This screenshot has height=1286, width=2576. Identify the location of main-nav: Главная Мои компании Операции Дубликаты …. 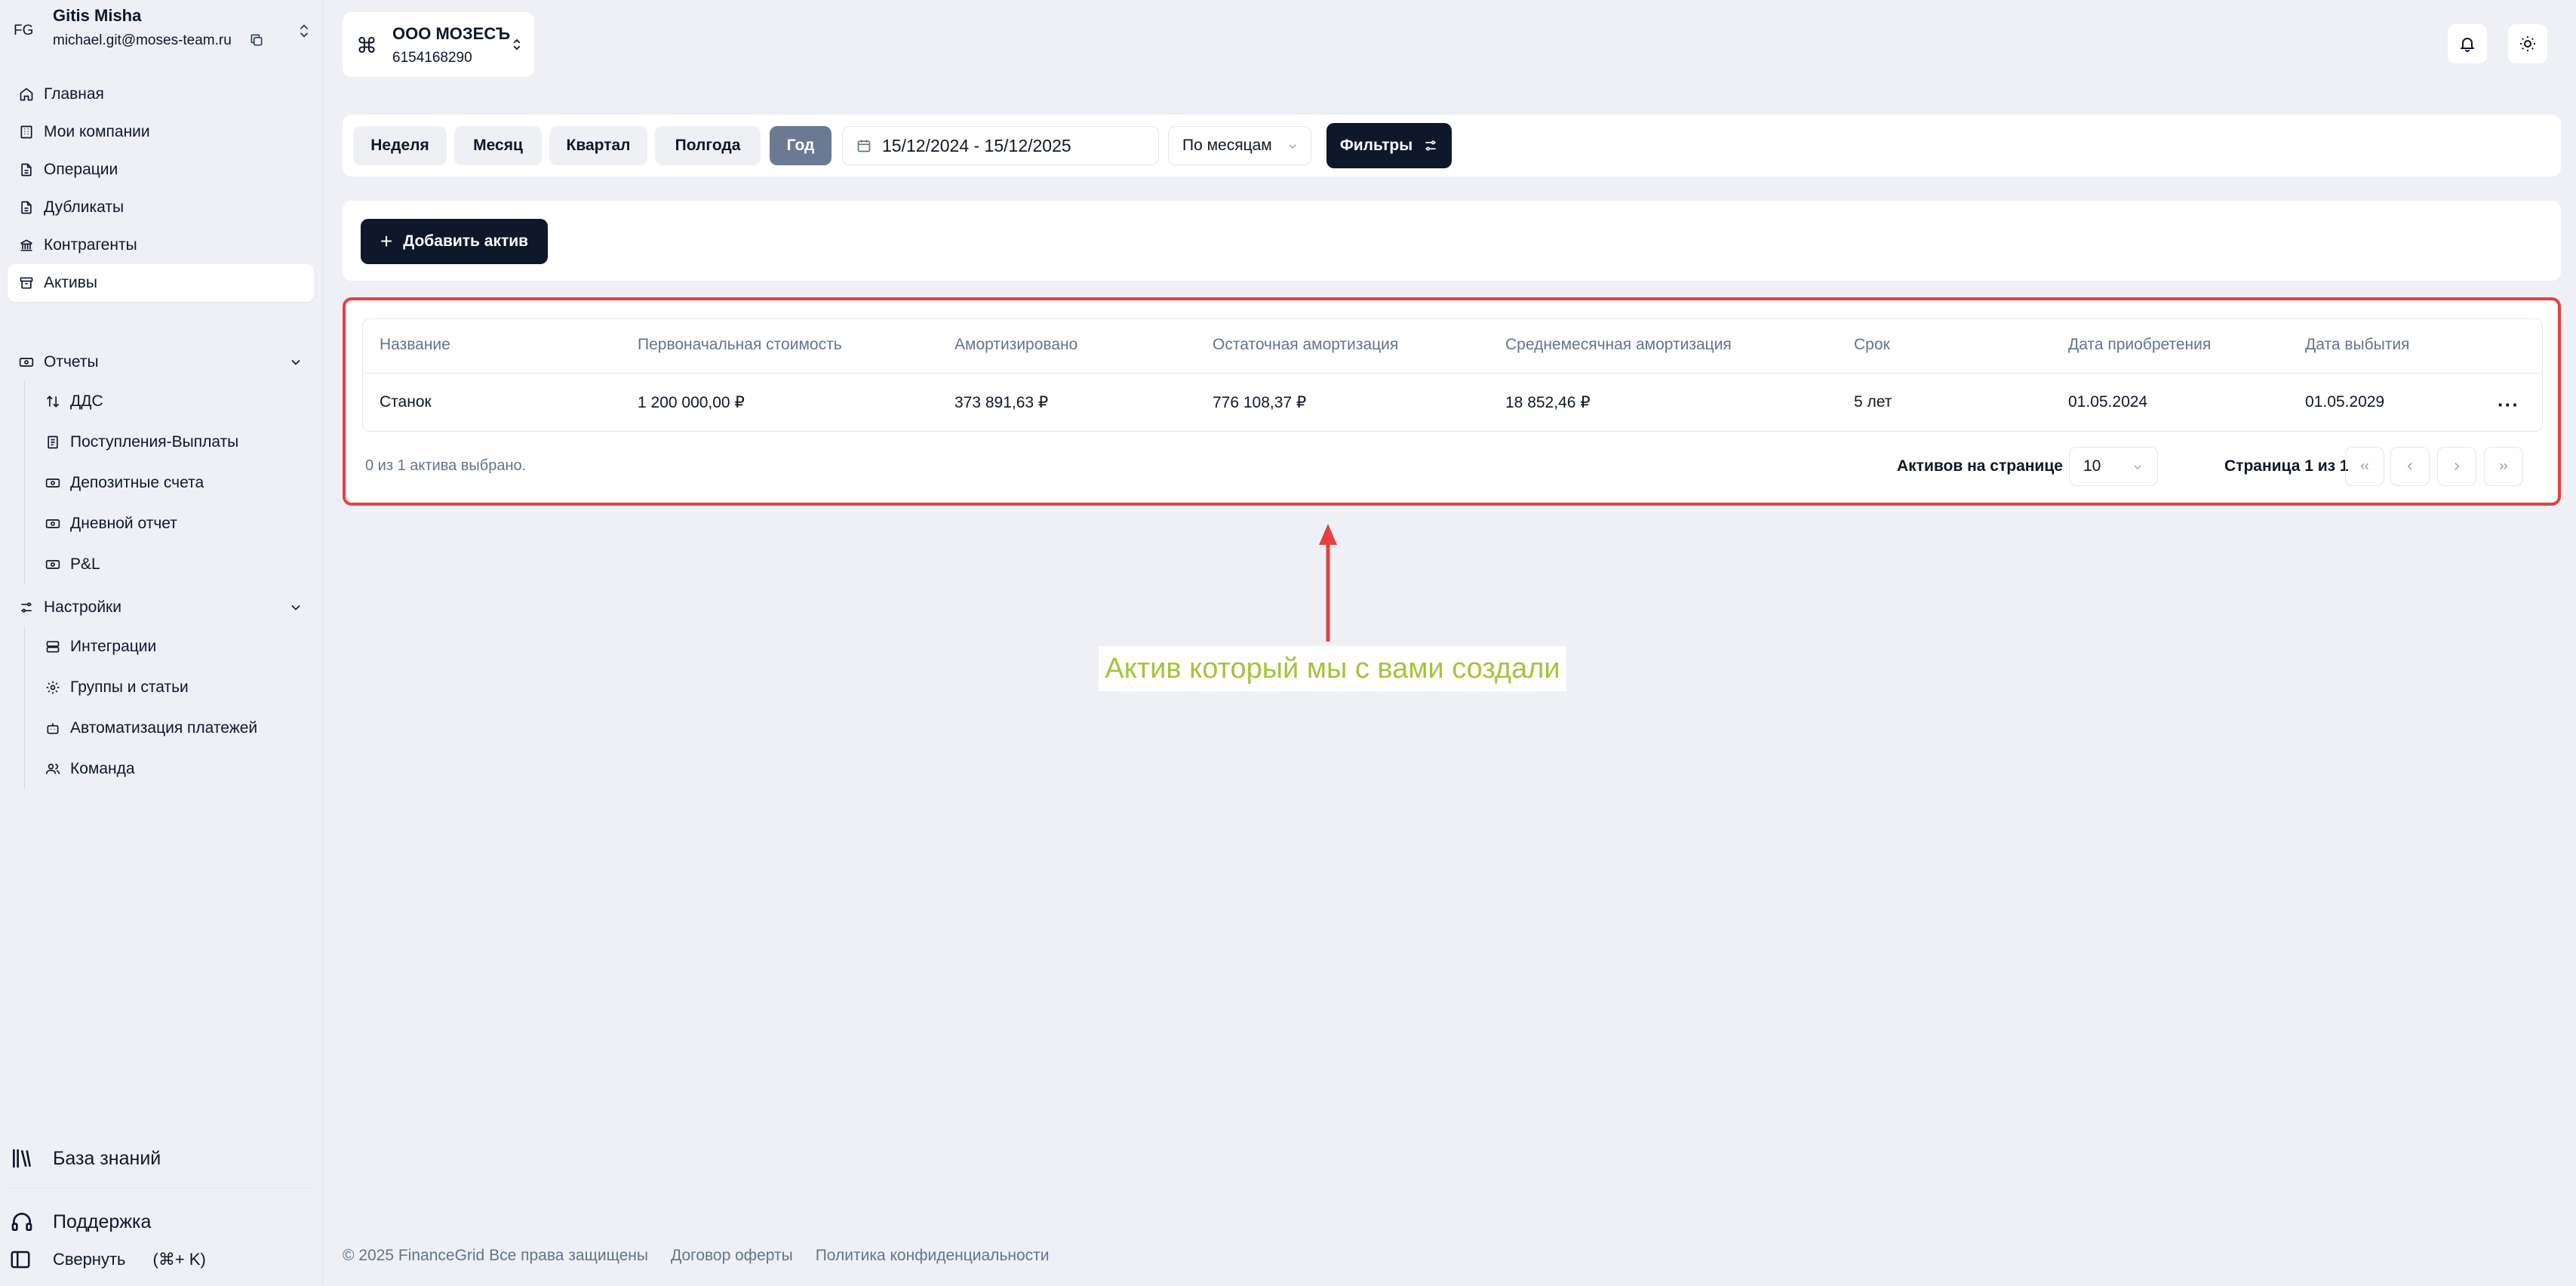
(161, 188).